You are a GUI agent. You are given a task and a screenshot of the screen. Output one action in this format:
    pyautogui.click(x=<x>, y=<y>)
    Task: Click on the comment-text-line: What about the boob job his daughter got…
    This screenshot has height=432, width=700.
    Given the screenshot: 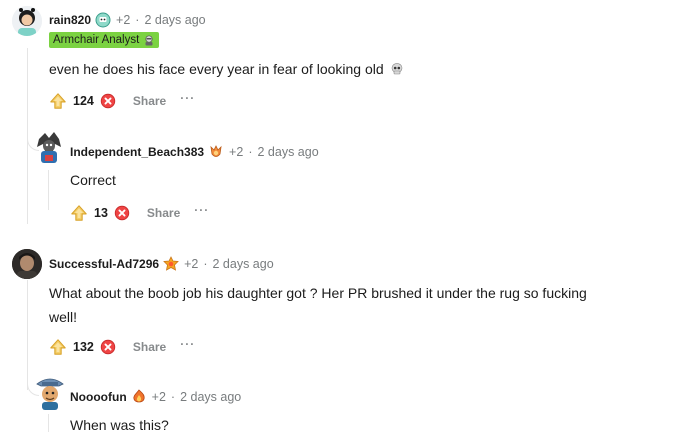 What is the action you would take?
    pyautogui.click(x=318, y=293)
    